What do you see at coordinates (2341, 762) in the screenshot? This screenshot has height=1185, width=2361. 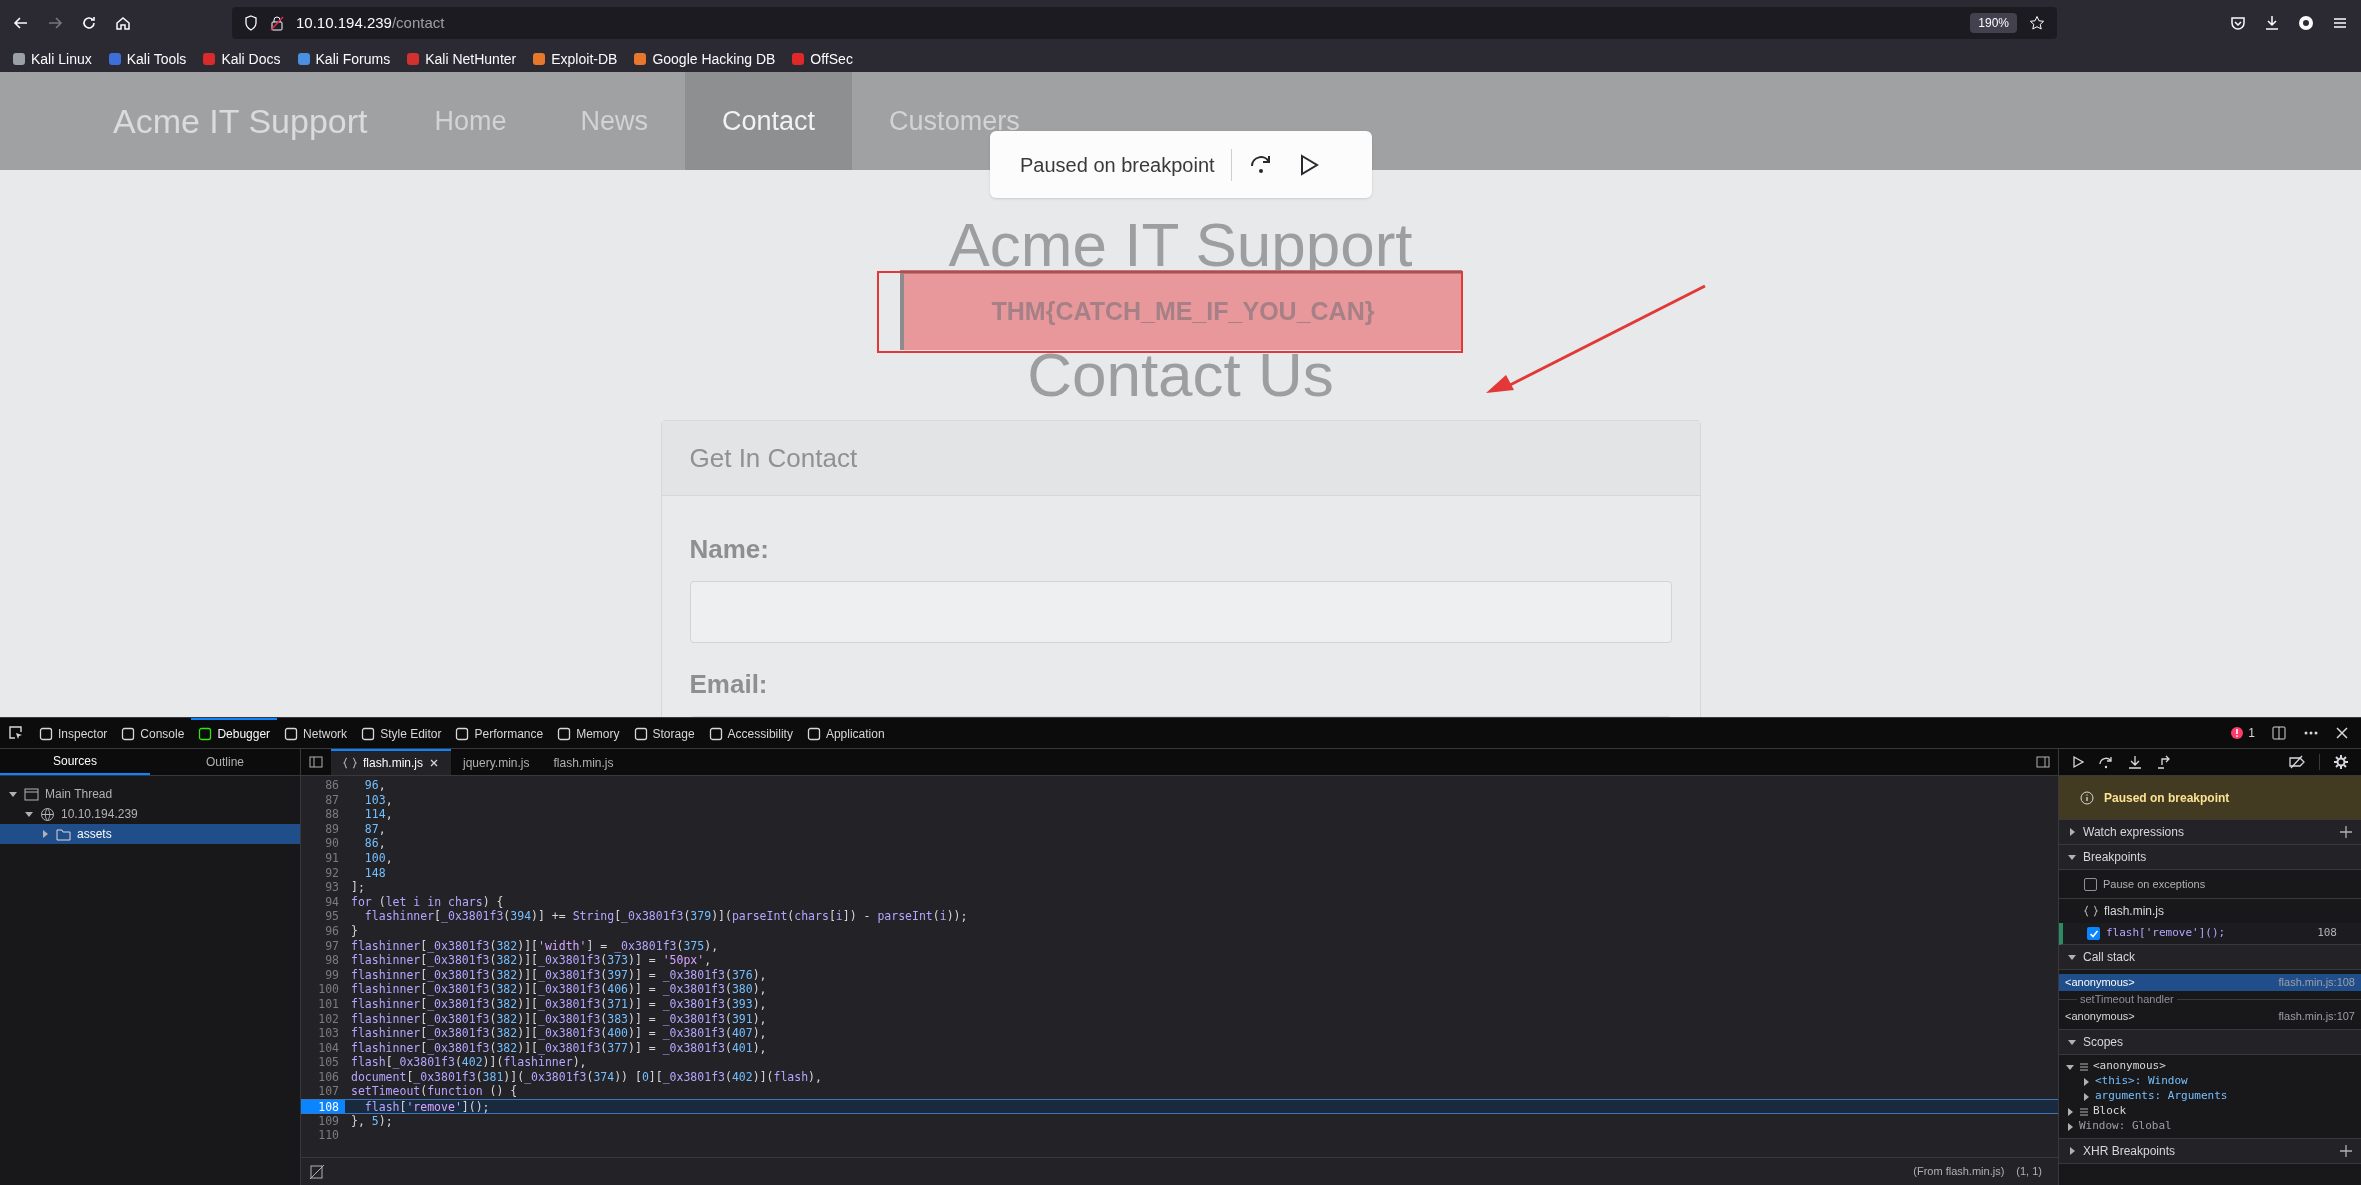 I see `settings-icon` at bounding box center [2341, 762].